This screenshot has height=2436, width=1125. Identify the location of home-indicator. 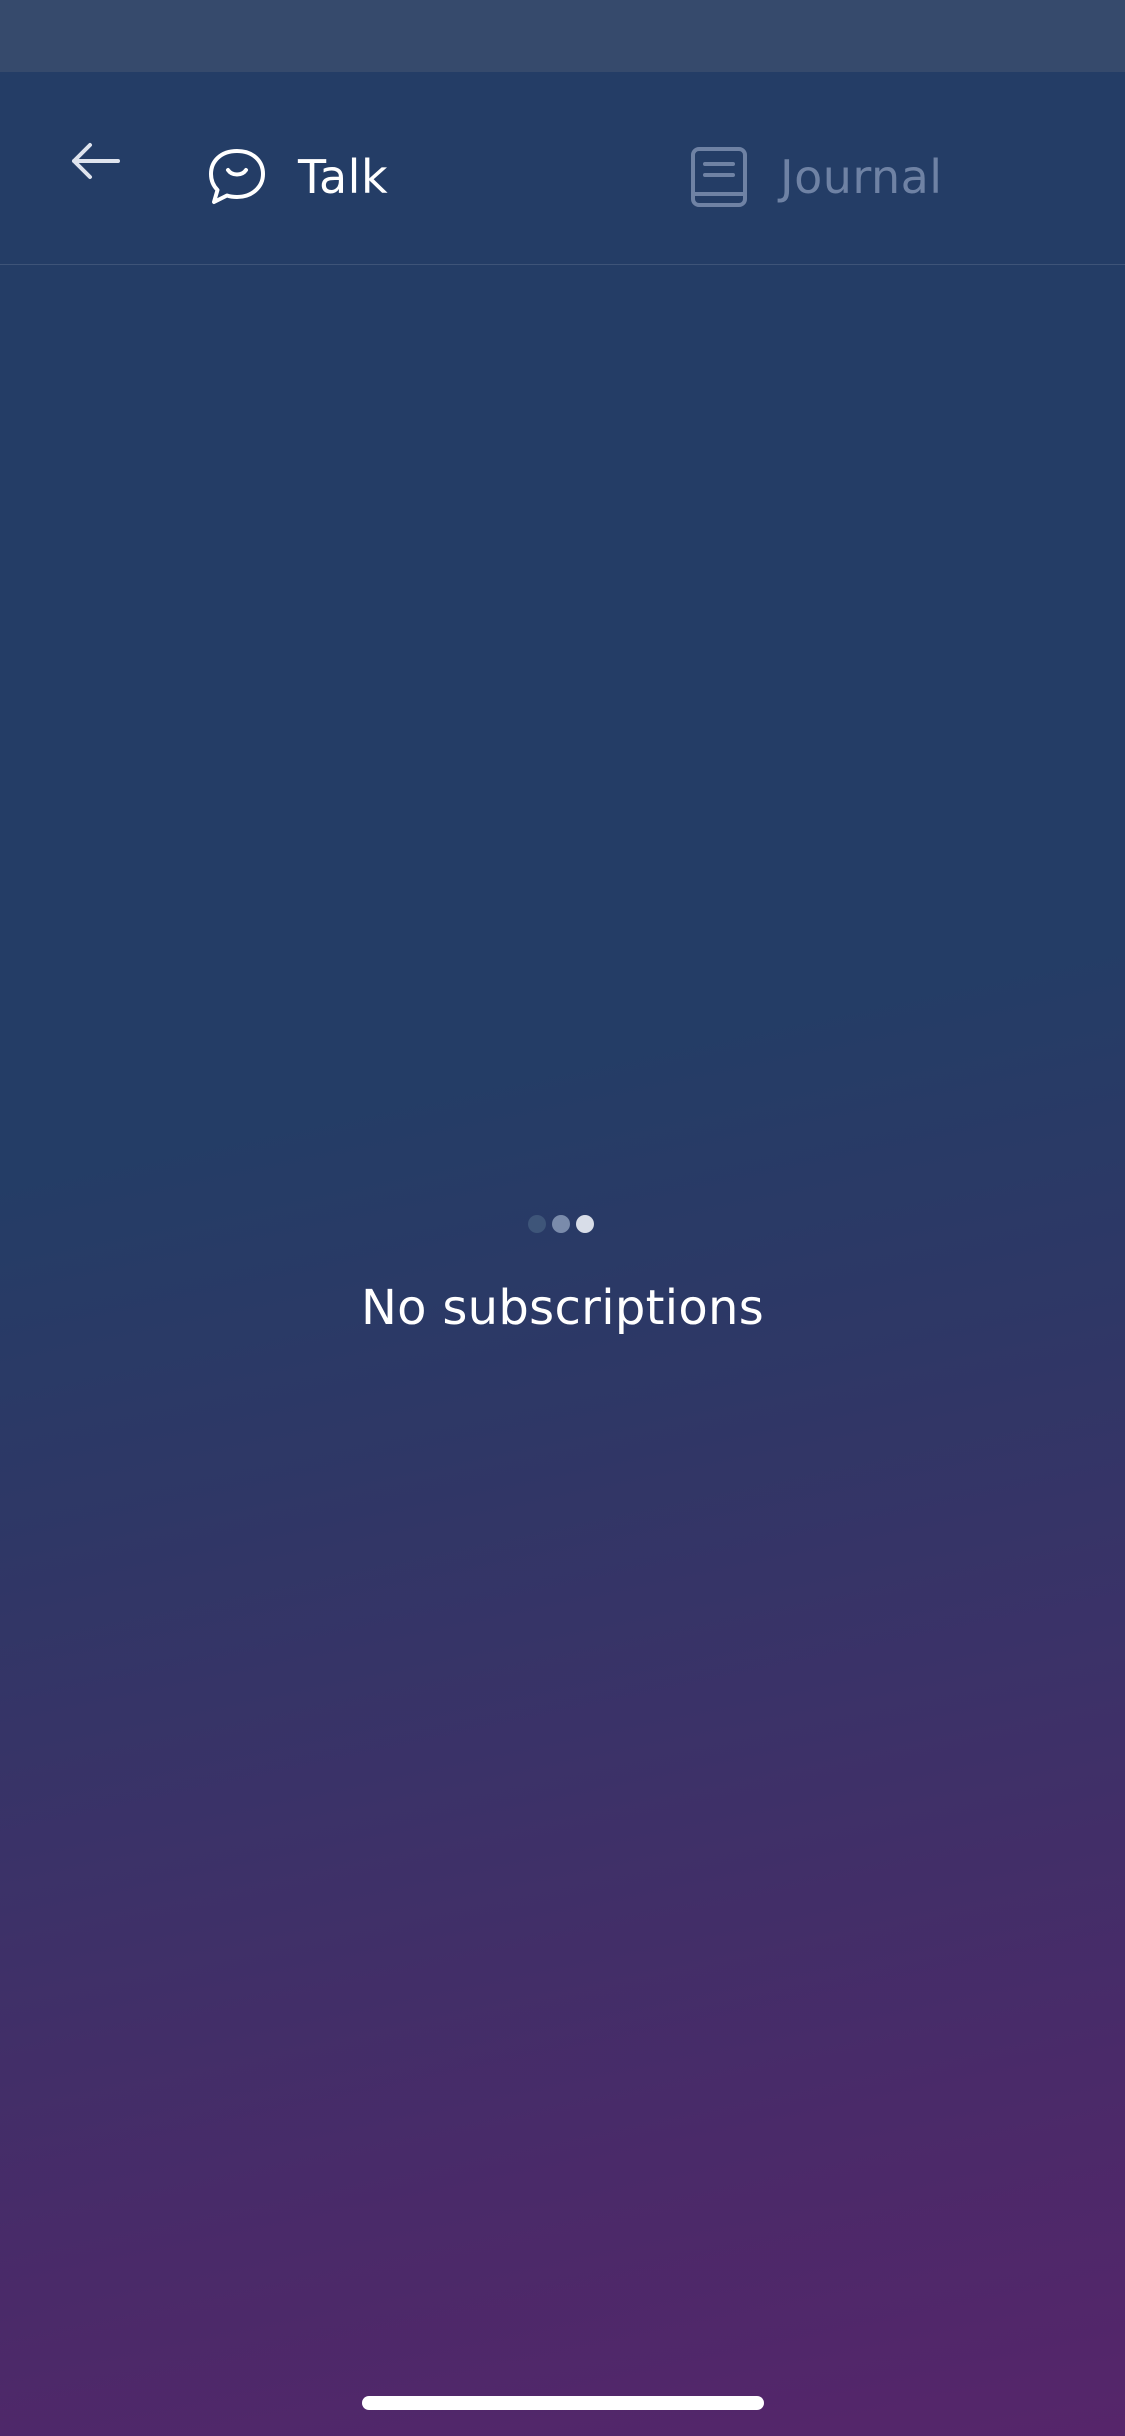
(563, 2403).